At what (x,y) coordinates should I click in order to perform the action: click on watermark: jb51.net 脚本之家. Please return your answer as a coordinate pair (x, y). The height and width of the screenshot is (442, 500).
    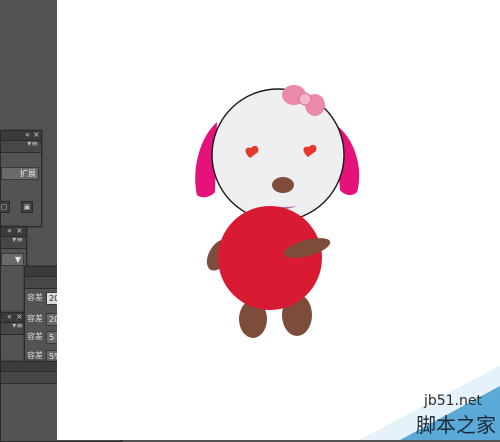
    Looking at the image, I should click on (430, 403).